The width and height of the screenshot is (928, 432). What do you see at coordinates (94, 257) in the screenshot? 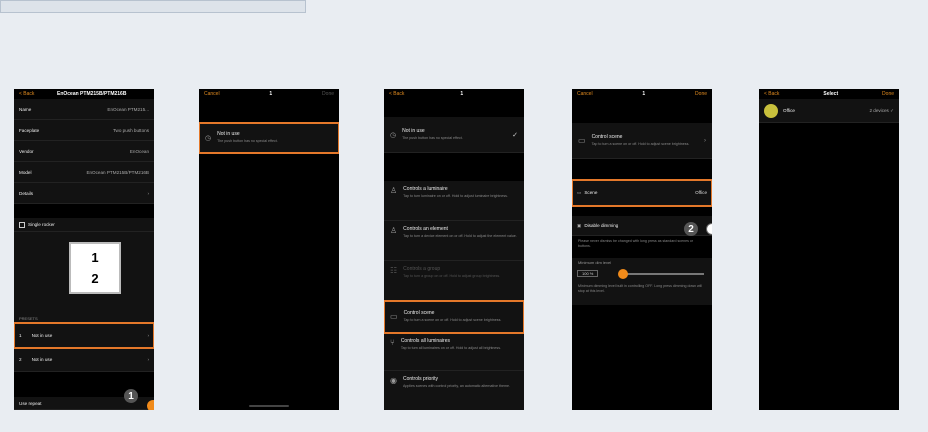
I see `faceplate-button-1: 1` at bounding box center [94, 257].